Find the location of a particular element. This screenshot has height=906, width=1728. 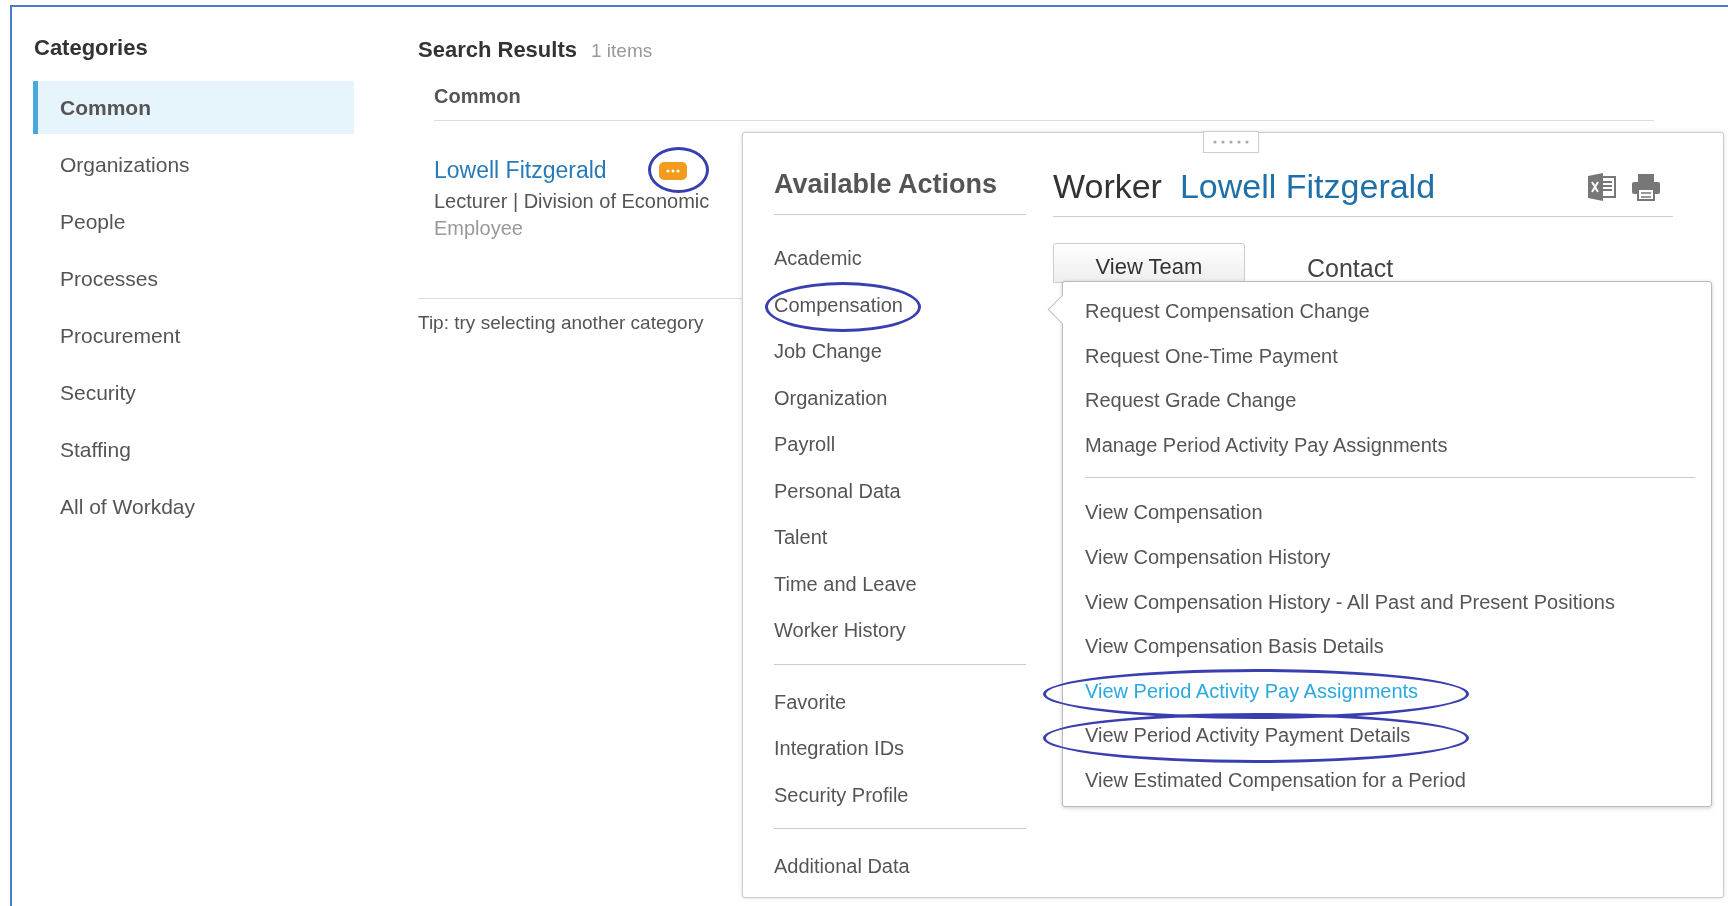

contact-heading: Contact is located at coordinates (1350, 268).